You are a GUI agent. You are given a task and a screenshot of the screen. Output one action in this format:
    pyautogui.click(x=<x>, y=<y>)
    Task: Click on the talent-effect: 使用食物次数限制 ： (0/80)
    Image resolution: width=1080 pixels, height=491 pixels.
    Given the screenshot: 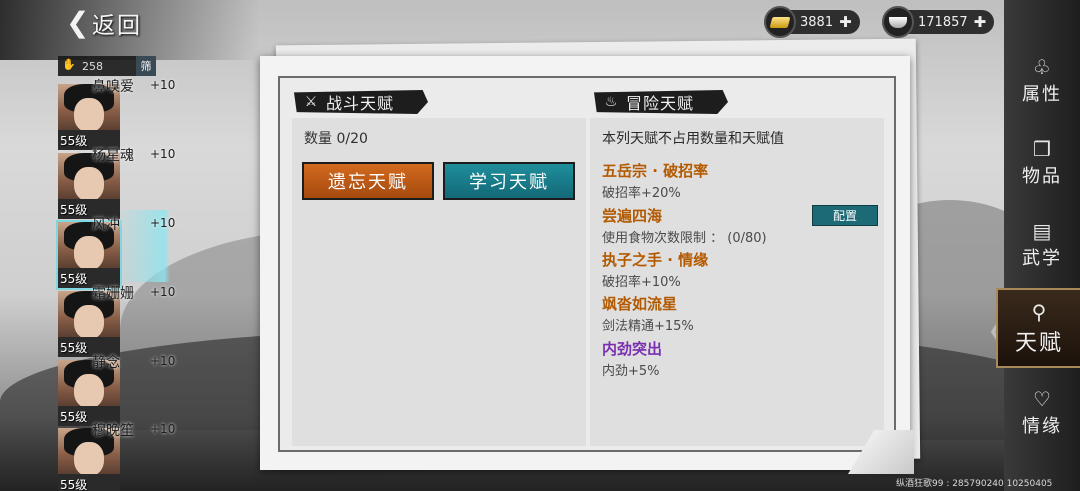 What is the action you would take?
    pyautogui.click(x=684, y=238)
    